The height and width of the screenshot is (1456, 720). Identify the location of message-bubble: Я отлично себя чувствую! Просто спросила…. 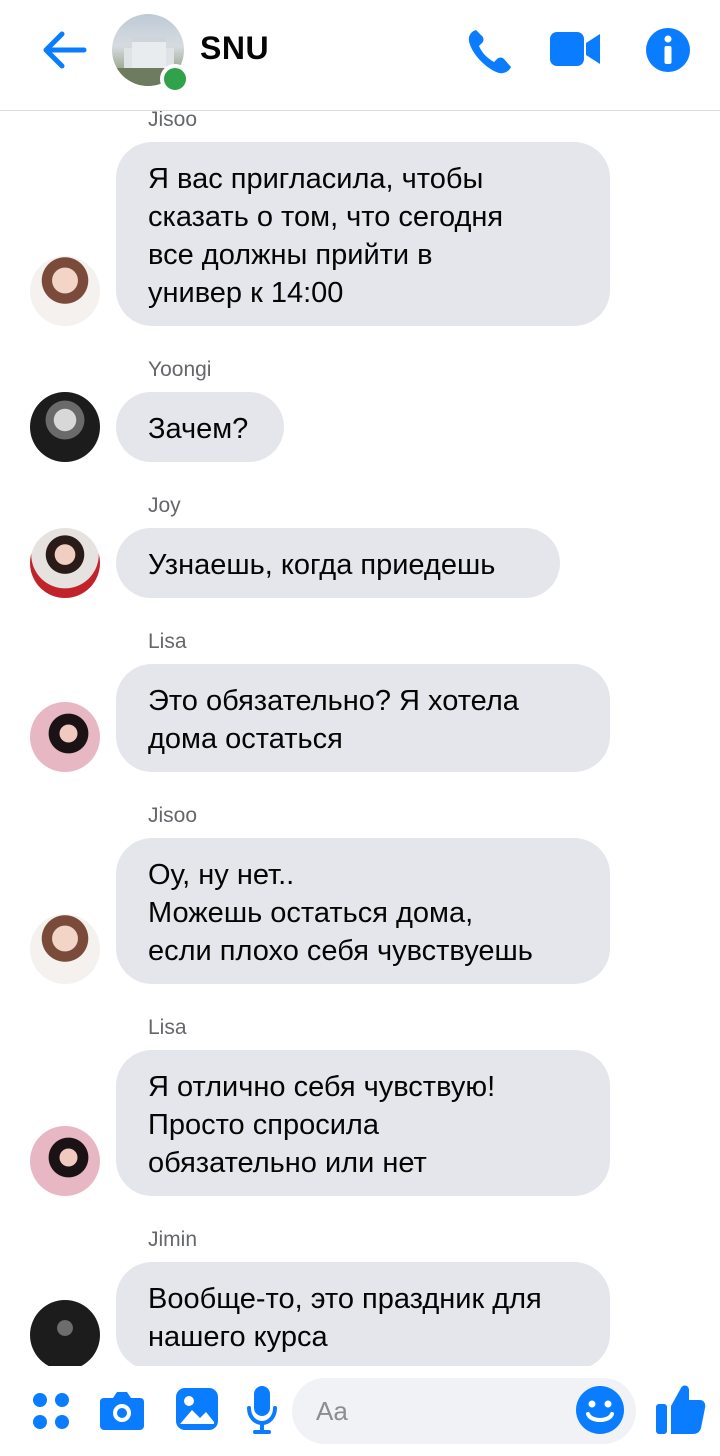
(363, 1123).